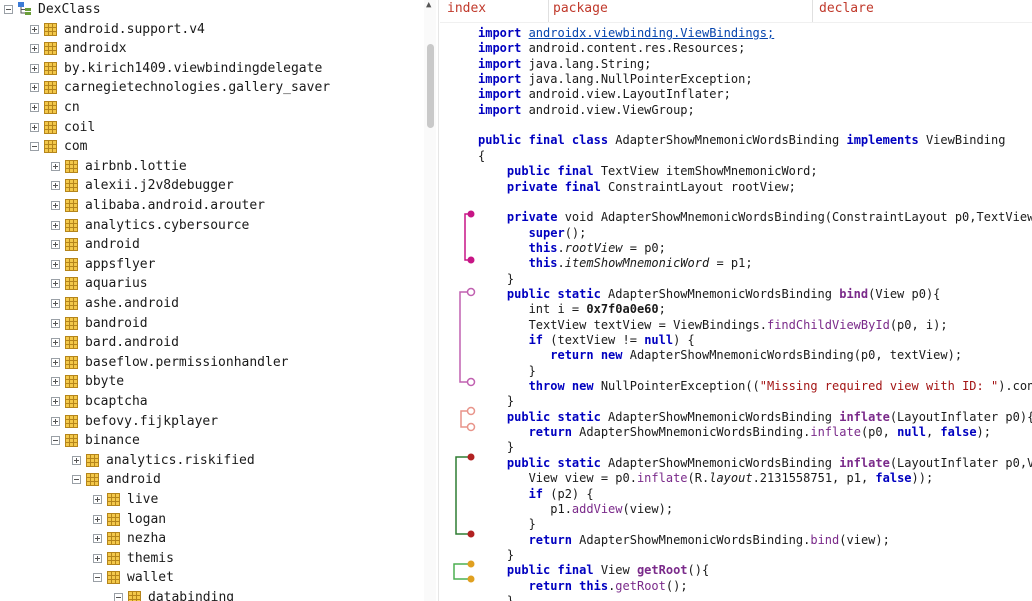  I want to click on code-line: return this.getRoot();, so click(583, 586).